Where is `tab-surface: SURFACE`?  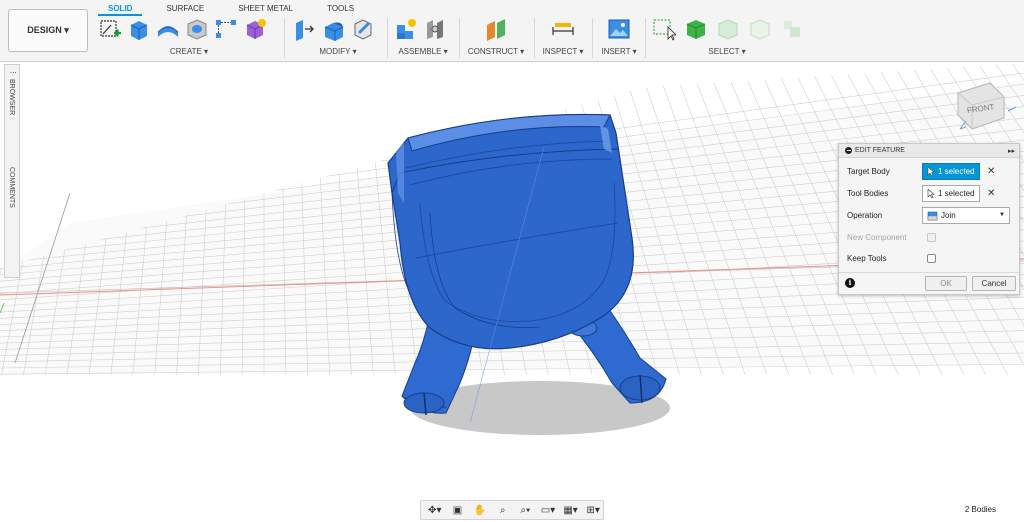 tab-surface: SURFACE is located at coordinates (185, 9).